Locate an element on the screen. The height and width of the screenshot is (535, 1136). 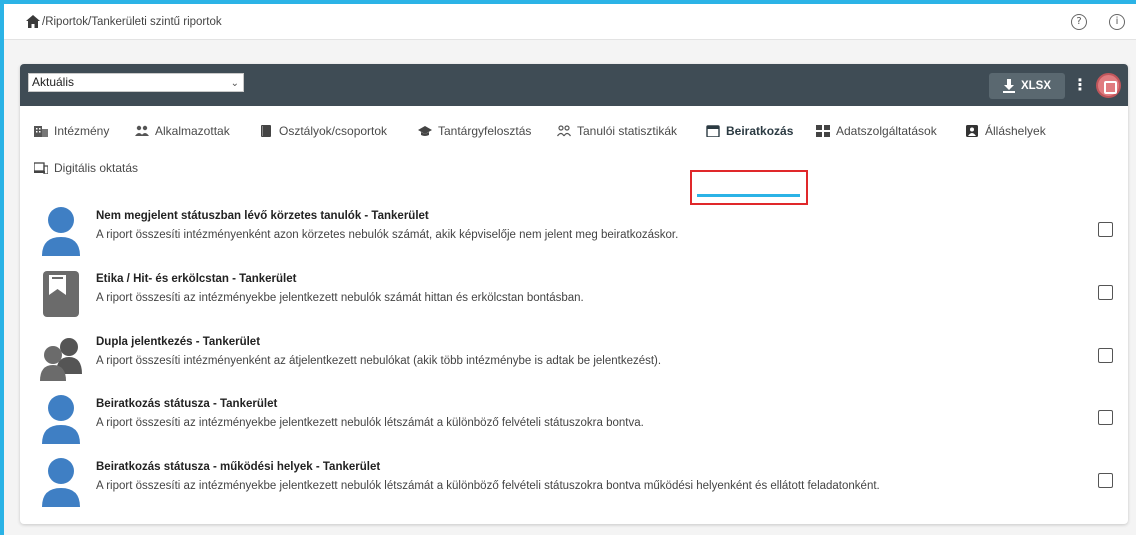
group-outline-icon is located at coordinates (564, 131).